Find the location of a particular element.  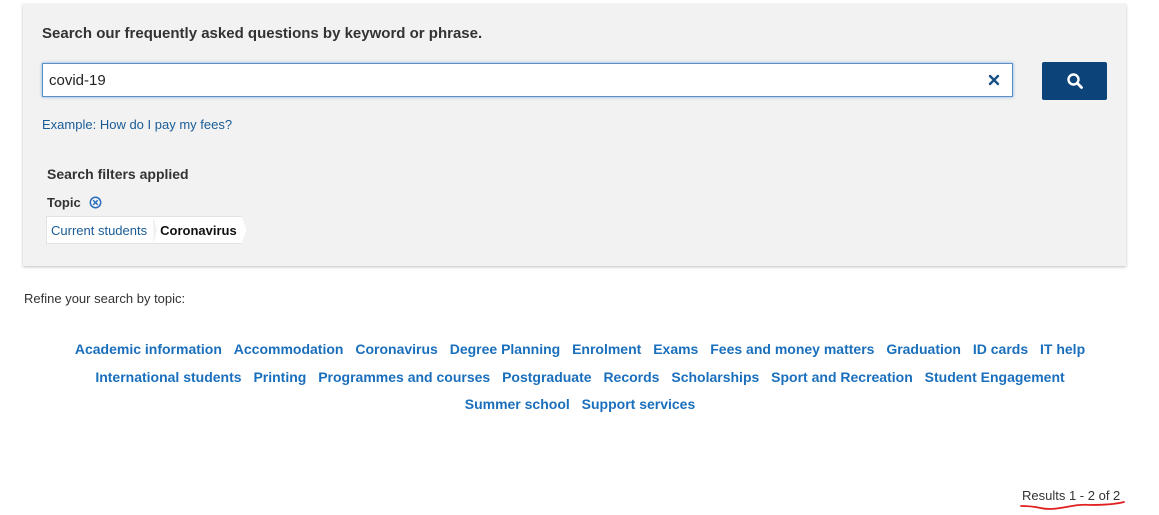

search-example-link: Example: How do I pay my fees? is located at coordinates (137, 124).